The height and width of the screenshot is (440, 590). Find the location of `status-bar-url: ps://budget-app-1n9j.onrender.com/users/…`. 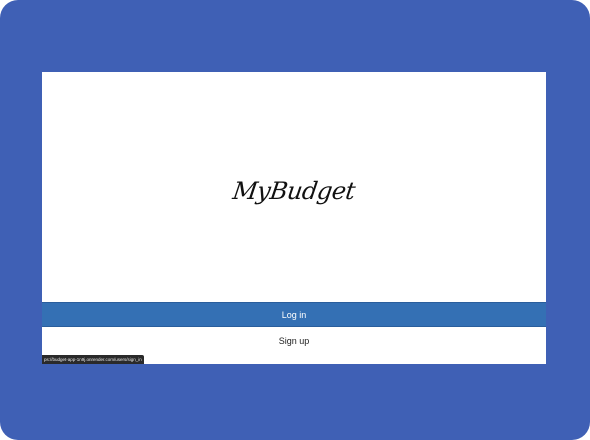

status-bar-url: ps://budget-app-1n9j.onrender.com/users/… is located at coordinates (93, 359).